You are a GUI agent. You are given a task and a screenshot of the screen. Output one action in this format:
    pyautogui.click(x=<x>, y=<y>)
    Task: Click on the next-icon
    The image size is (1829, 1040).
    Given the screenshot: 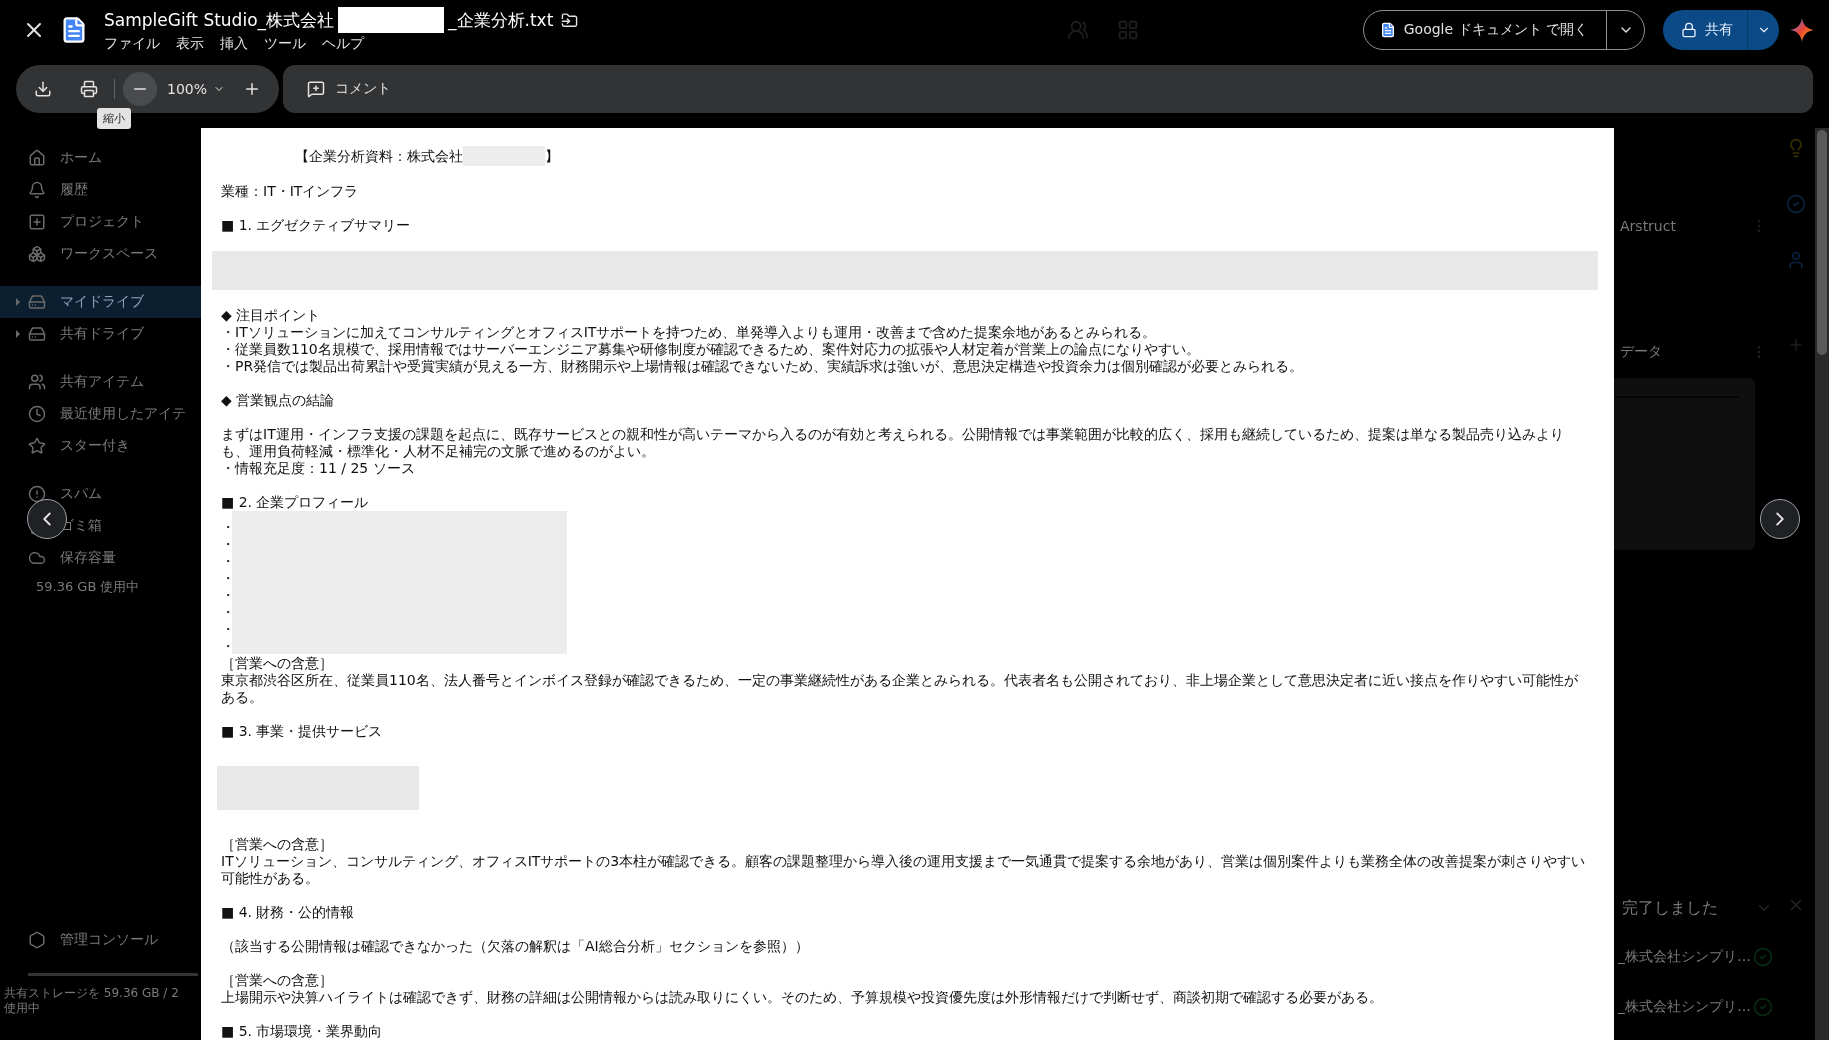 What is the action you would take?
    pyautogui.click(x=1780, y=519)
    